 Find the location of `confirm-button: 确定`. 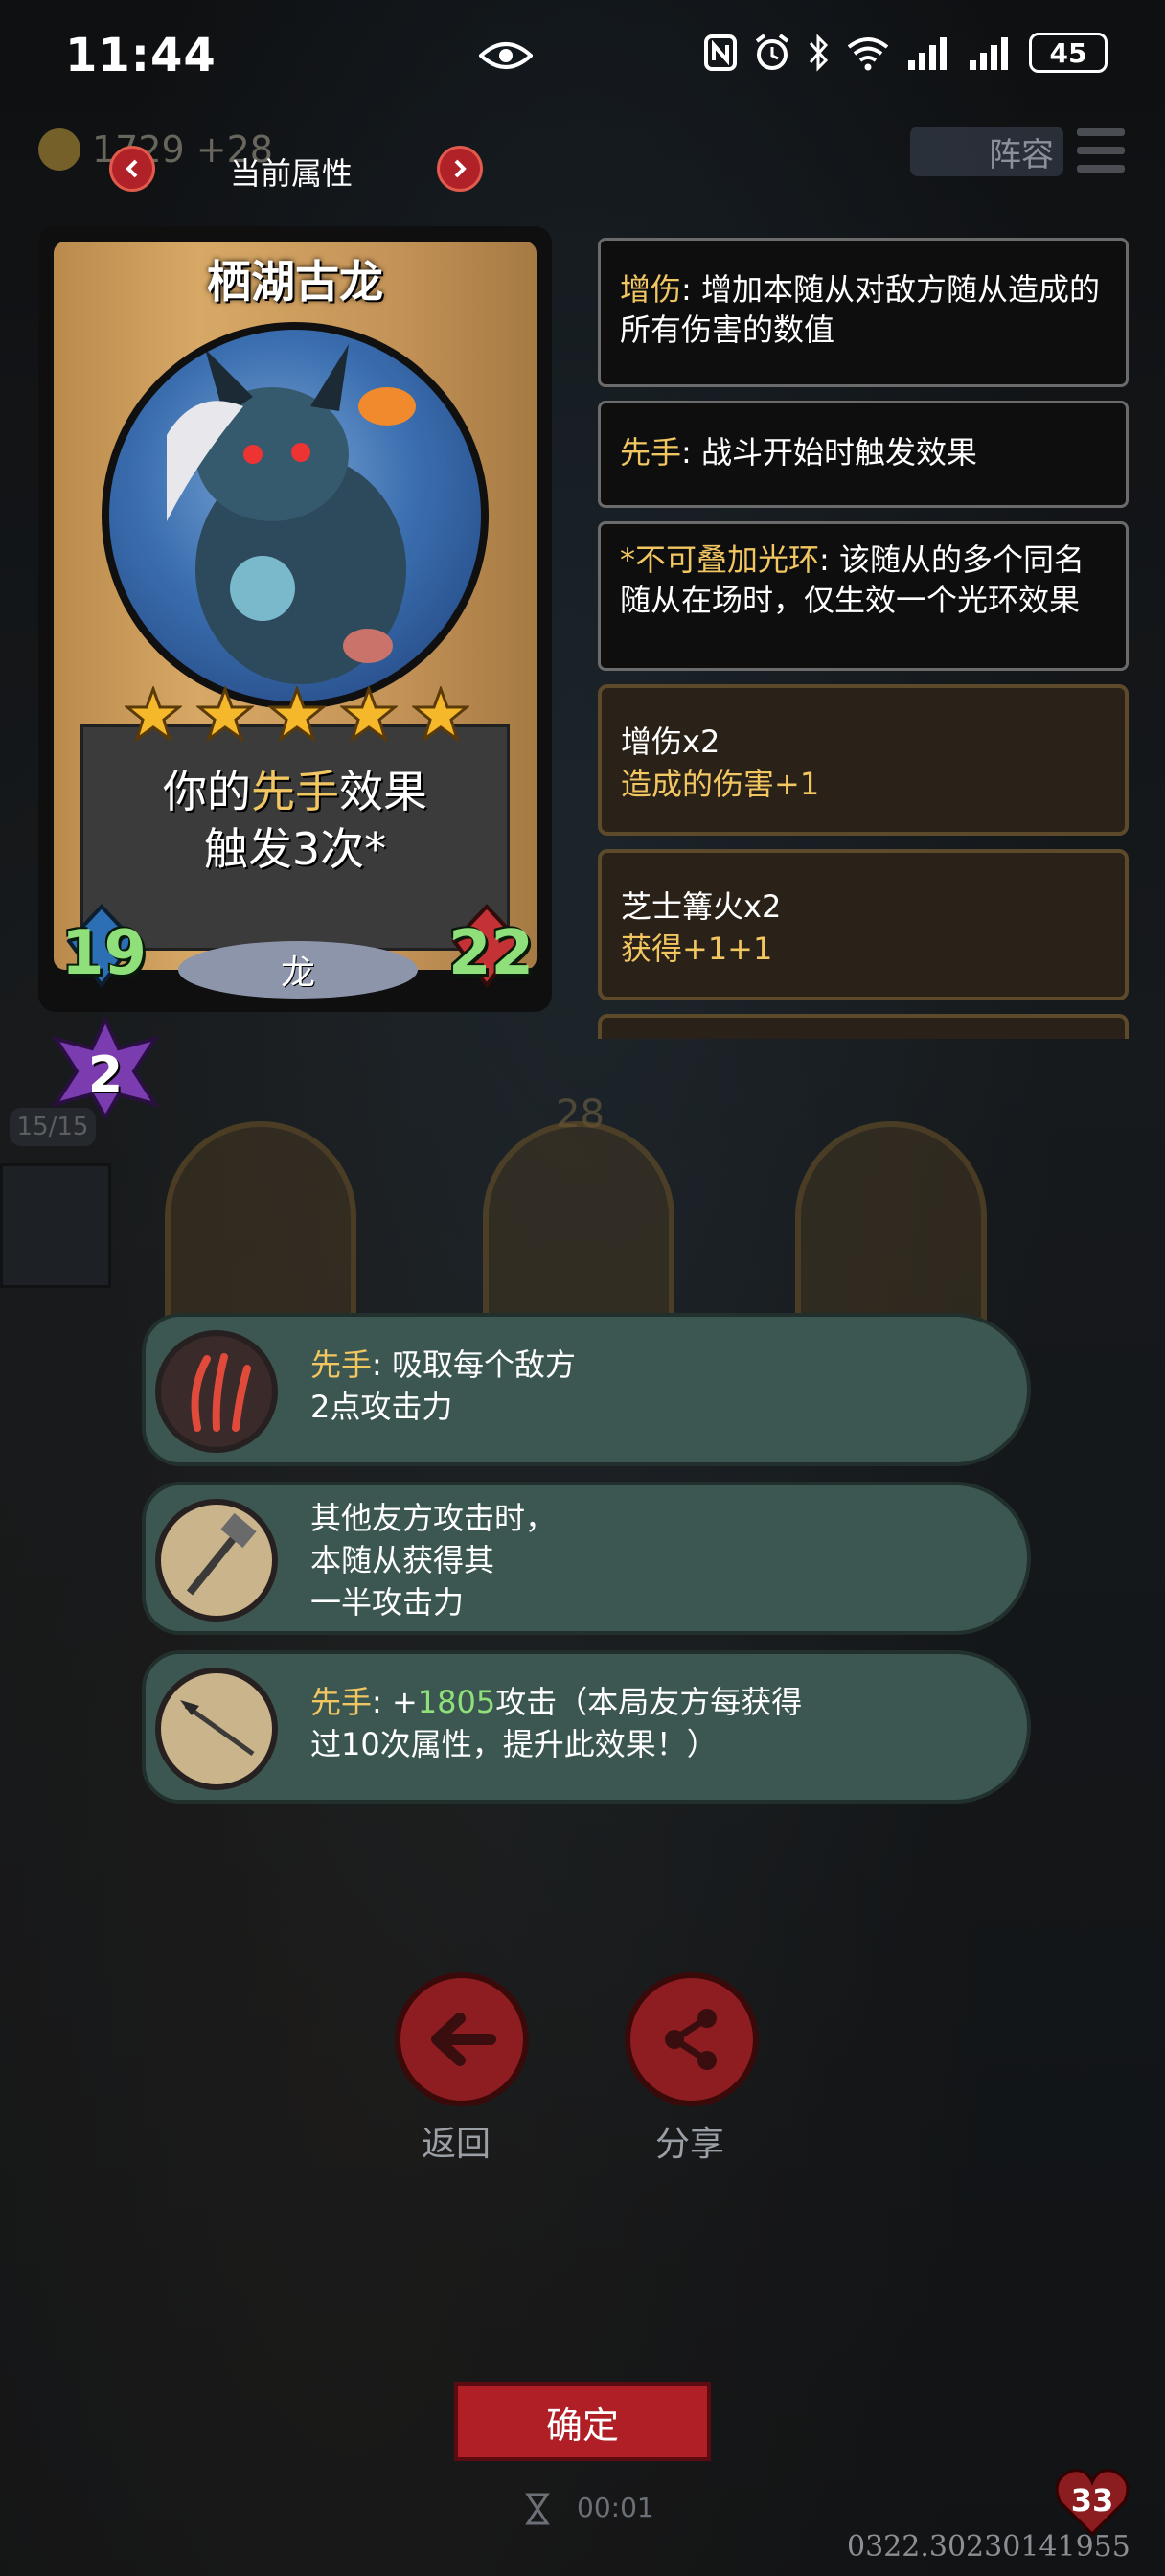

confirm-button: 确定 is located at coordinates (582, 2421).